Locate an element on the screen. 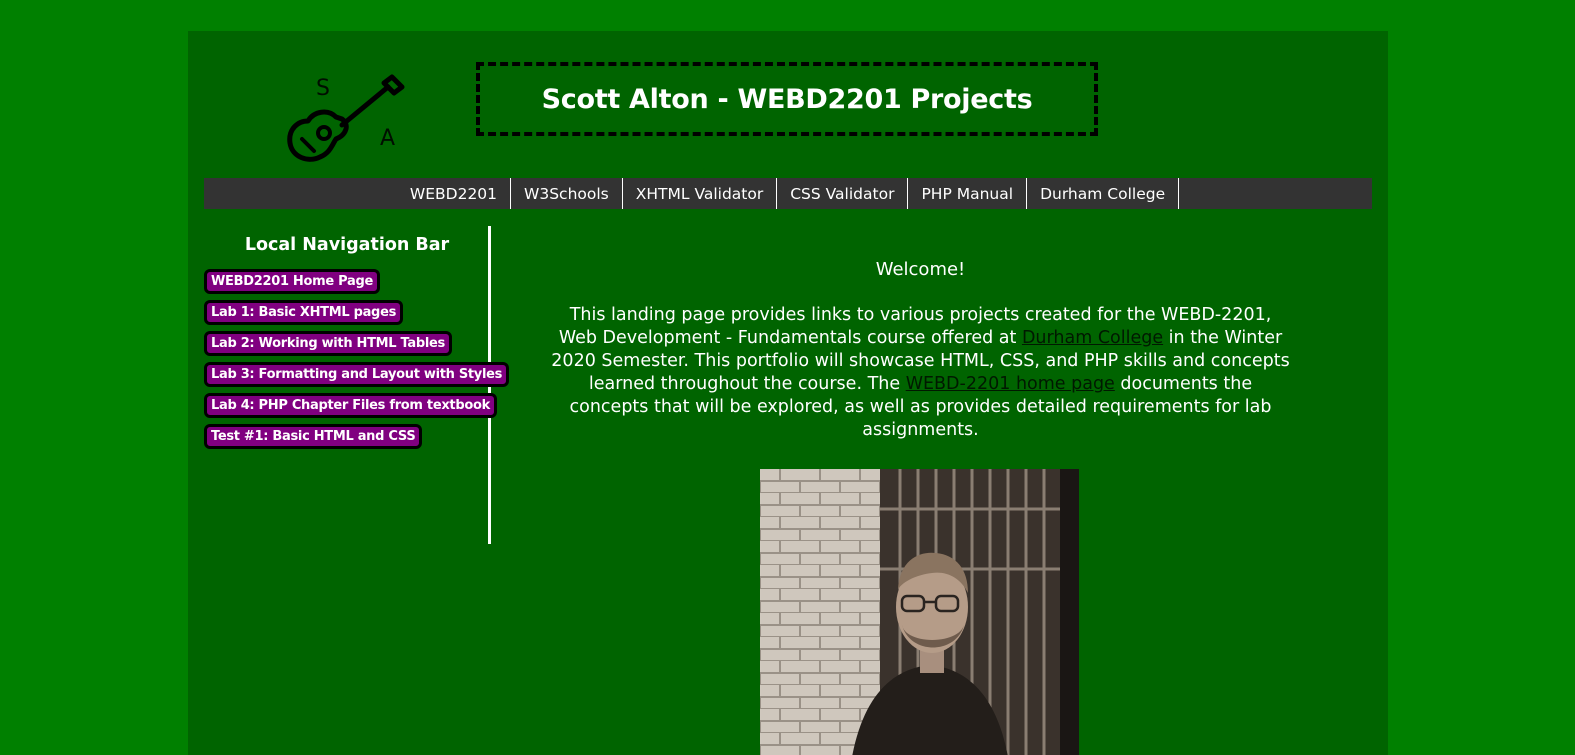  sidebar-list-item: WEBD2201 Home Page is located at coordinates (346, 281).